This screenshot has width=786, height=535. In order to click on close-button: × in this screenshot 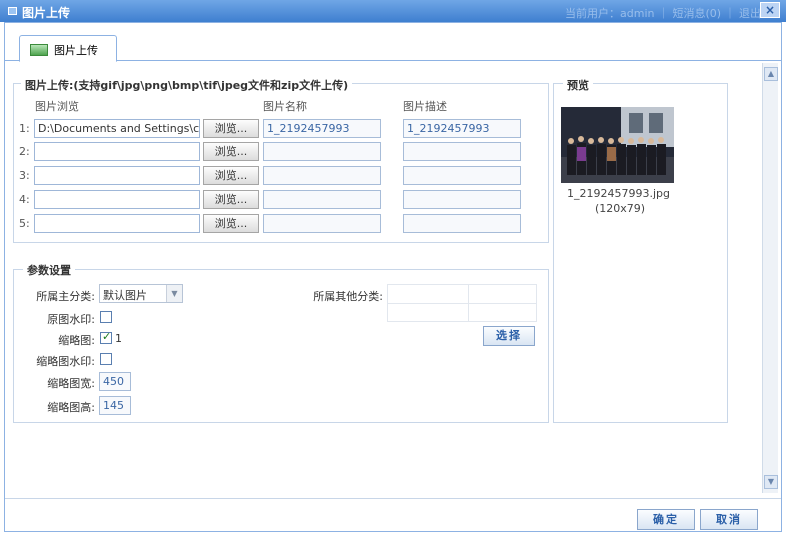, I will do `click(770, 10)`.